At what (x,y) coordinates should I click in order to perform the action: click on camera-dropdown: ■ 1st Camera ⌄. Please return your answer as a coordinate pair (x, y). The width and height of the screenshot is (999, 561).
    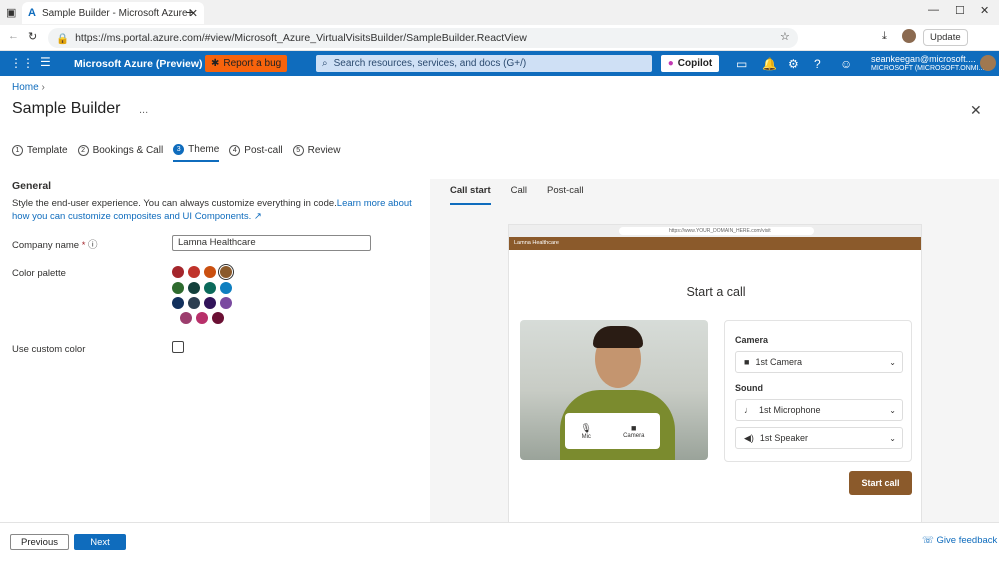
    Looking at the image, I should click on (819, 362).